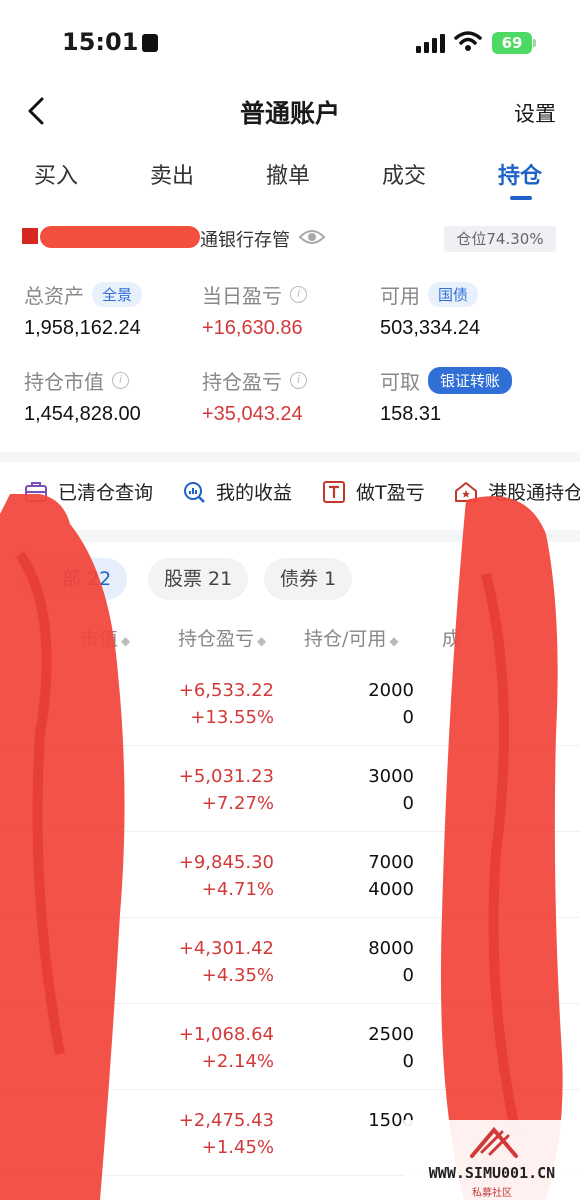 The width and height of the screenshot is (580, 1200). I want to click on metric-label: 当日盈亏, so click(242, 296).